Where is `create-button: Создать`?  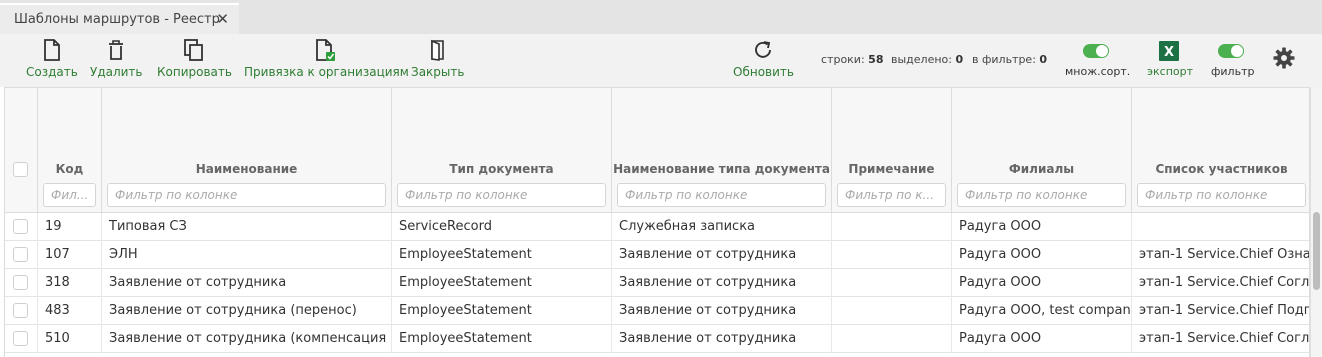 create-button: Создать is located at coordinates (52, 59).